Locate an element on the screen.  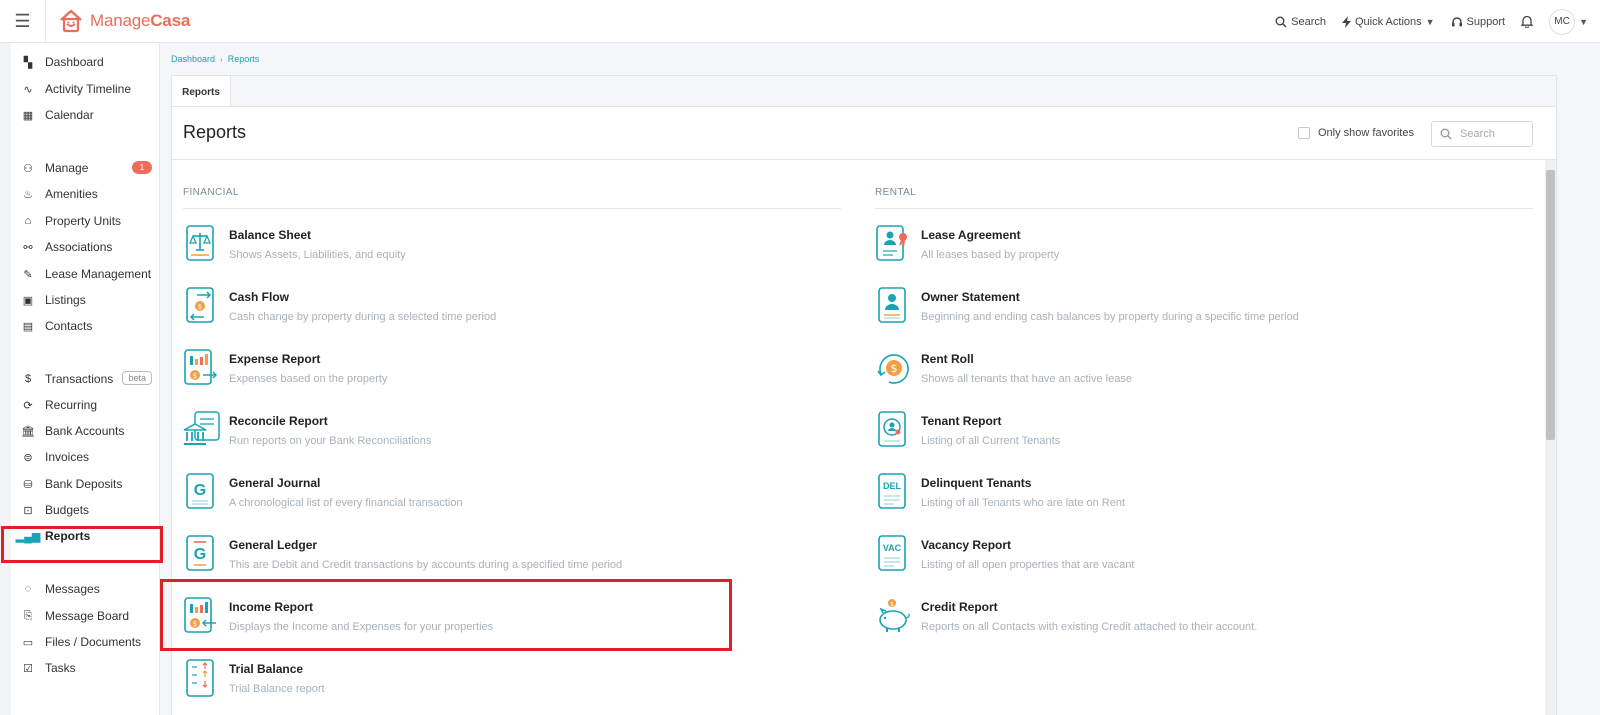
expense-icon: $ is located at coordinates (206, 372).